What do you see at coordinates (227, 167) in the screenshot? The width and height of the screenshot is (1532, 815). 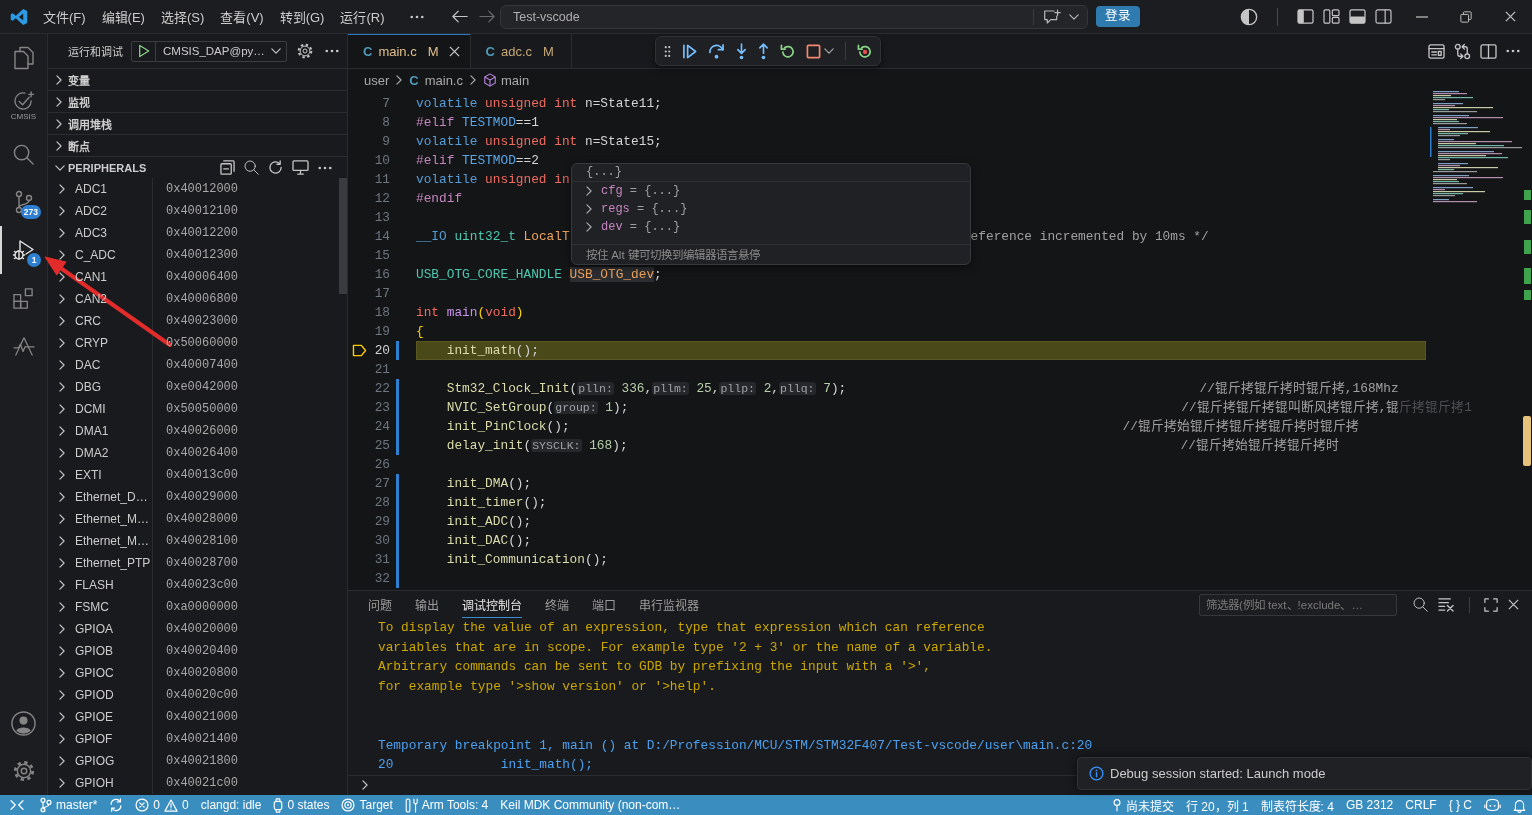 I see `square-minus-icon` at bounding box center [227, 167].